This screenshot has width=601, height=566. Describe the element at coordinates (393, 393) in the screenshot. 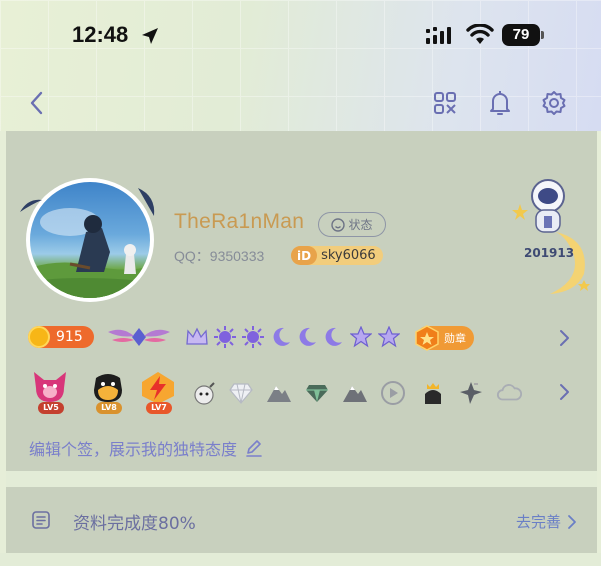

I see `play-icon` at that location.